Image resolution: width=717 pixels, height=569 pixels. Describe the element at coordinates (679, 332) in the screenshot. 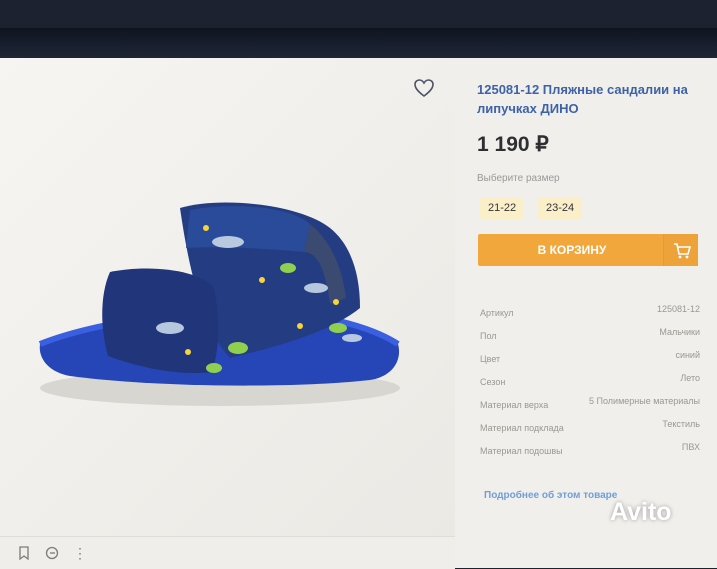

I see `spec-value: Мальчики` at that location.